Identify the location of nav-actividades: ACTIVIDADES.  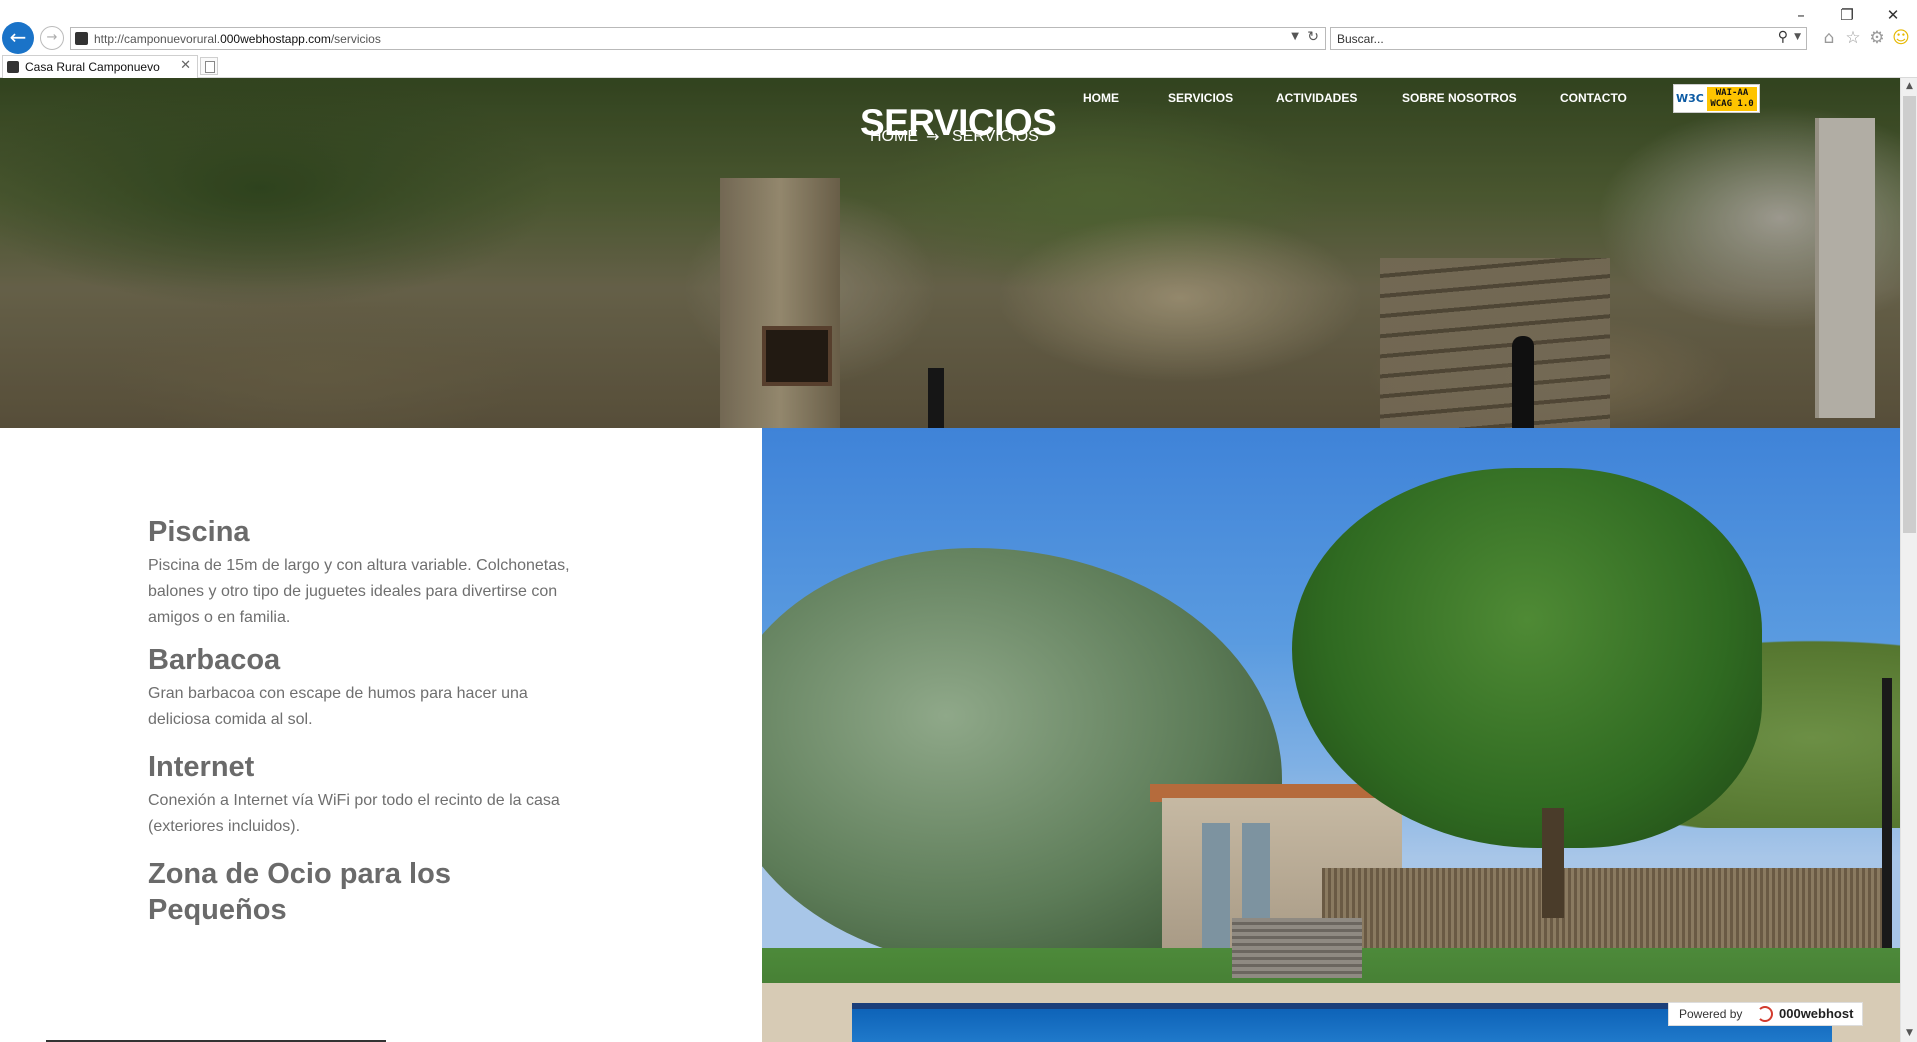
(1316, 98).